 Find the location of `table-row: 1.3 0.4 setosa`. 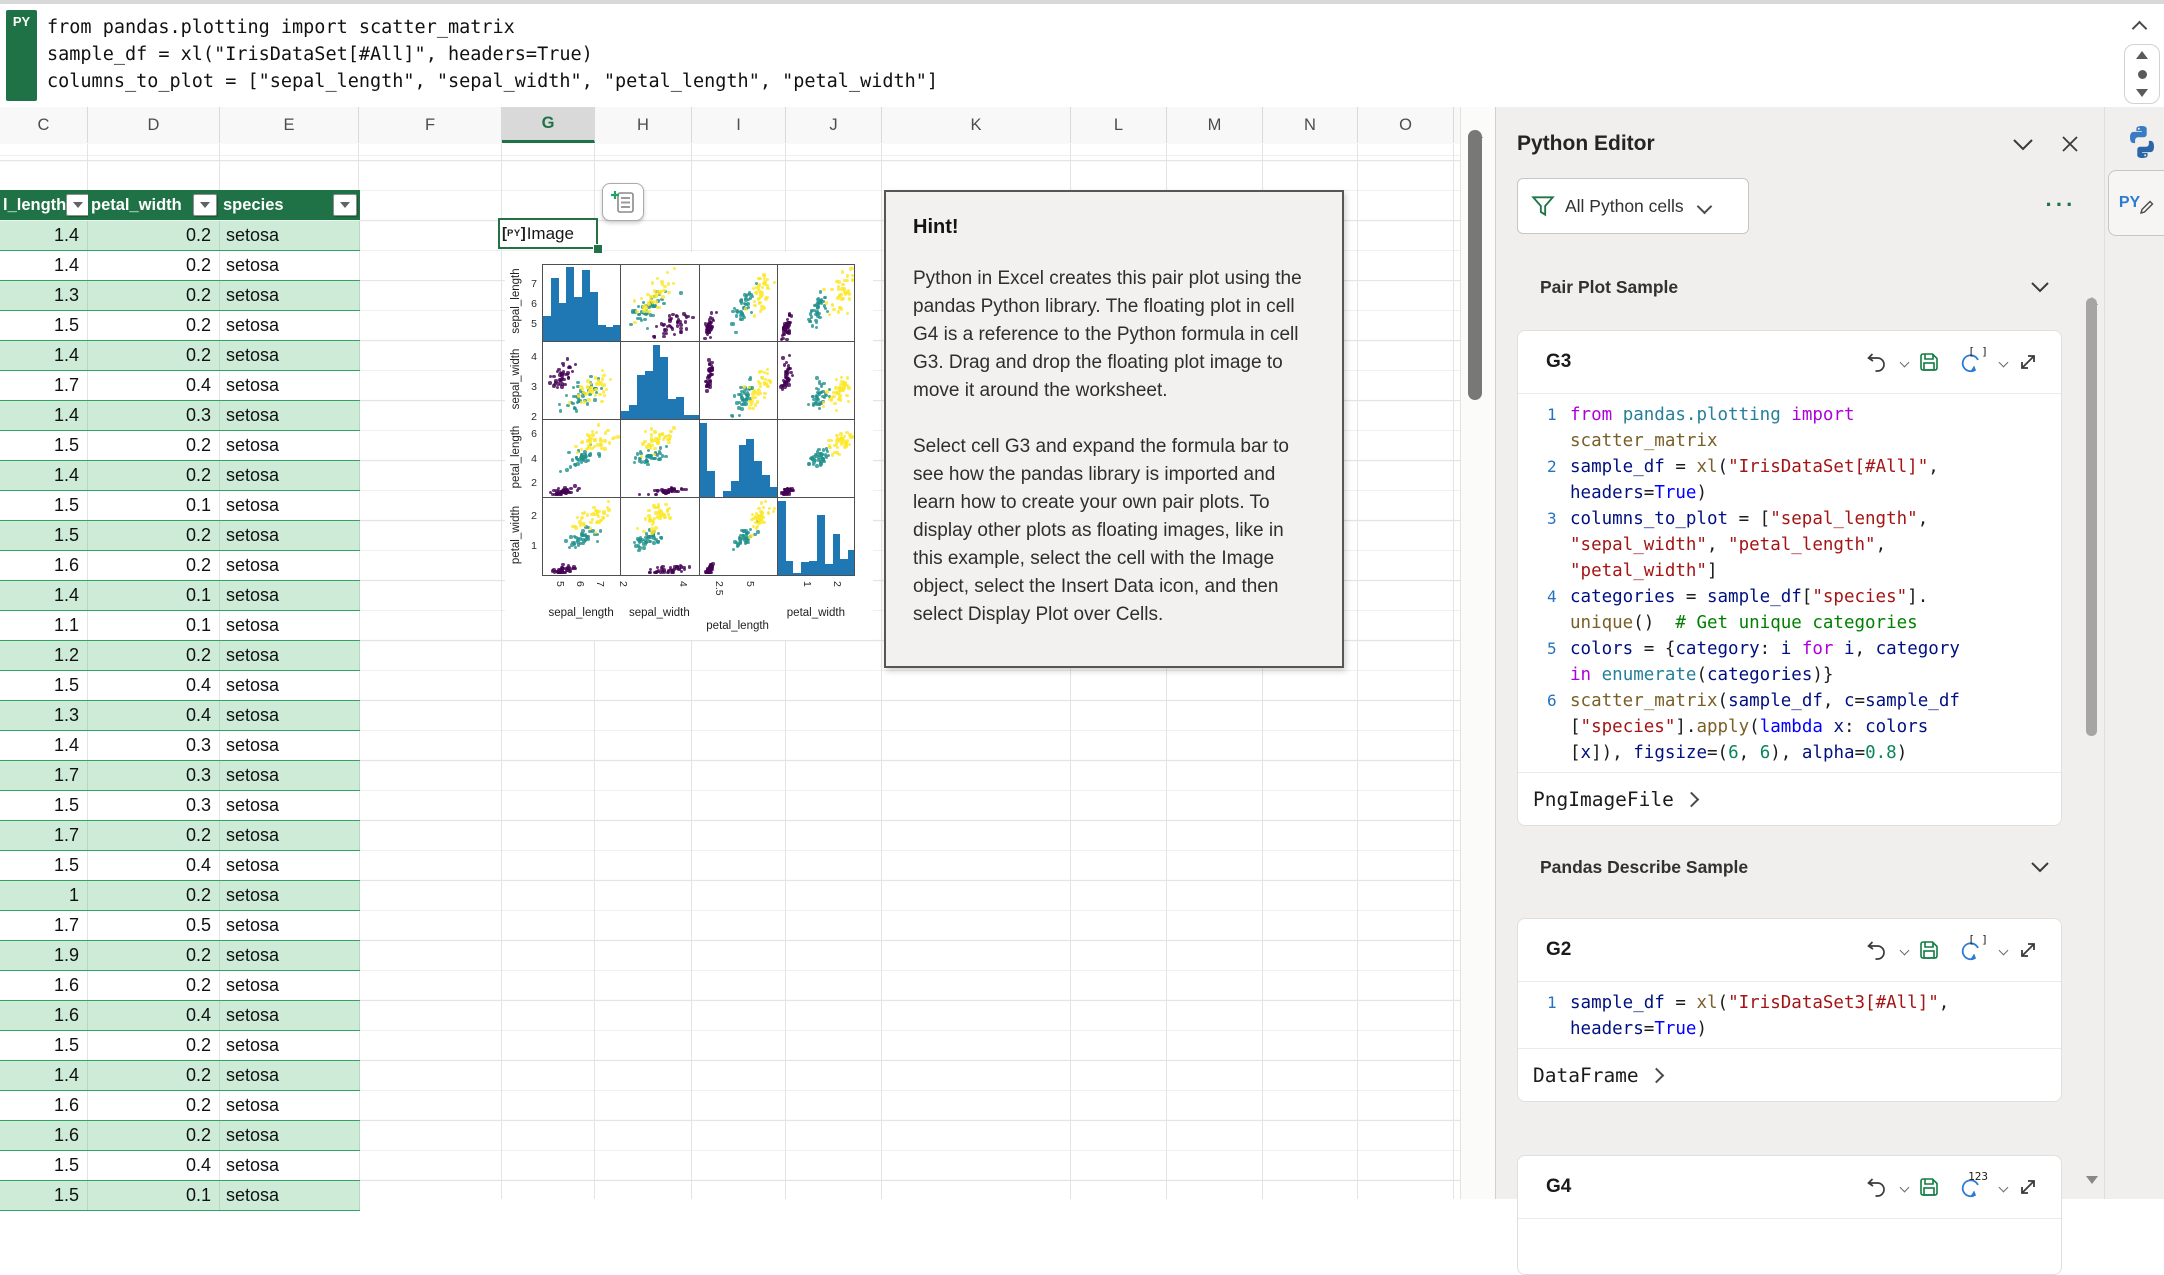

table-row: 1.3 0.4 setosa is located at coordinates (180, 716).